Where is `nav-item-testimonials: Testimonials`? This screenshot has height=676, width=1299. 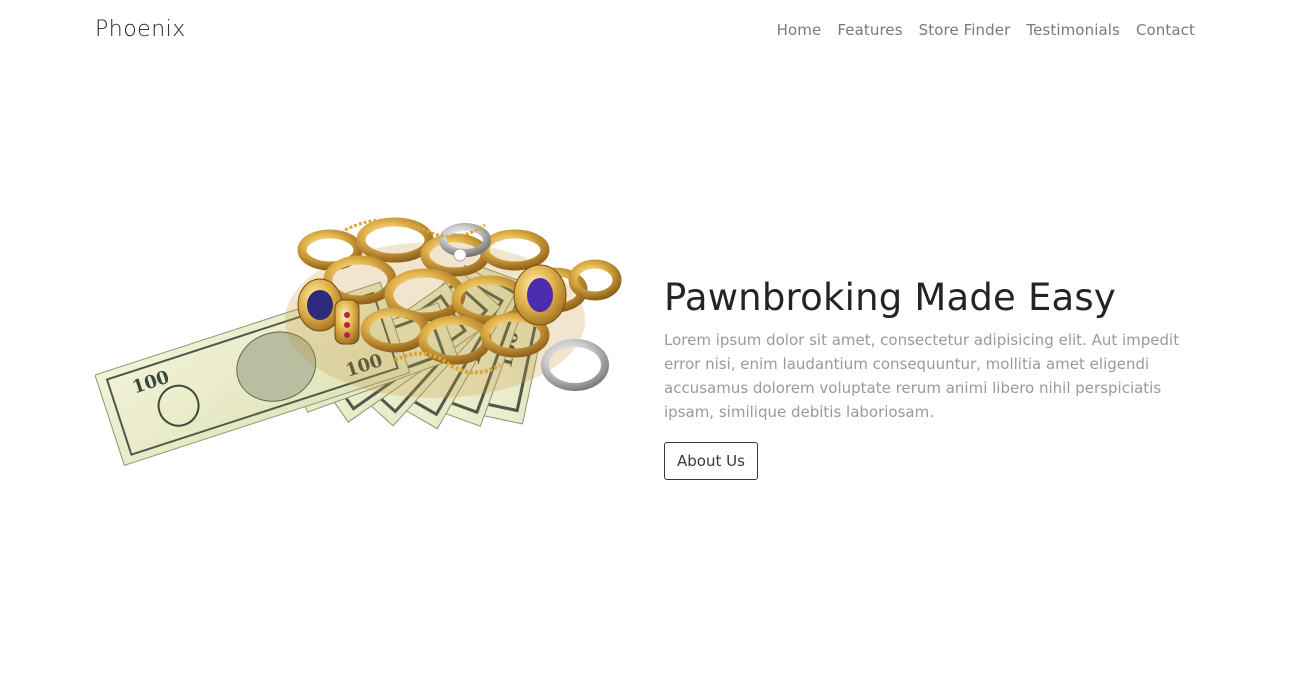 nav-item-testimonials: Testimonials is located at coordinates (1073, 30).